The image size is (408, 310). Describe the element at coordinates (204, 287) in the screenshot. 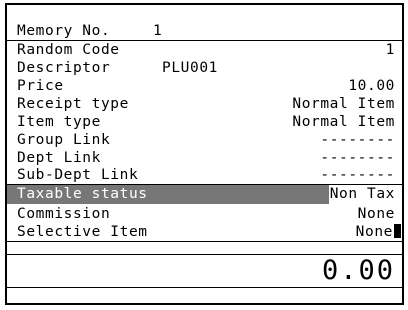

I see `total-underline` at that location.